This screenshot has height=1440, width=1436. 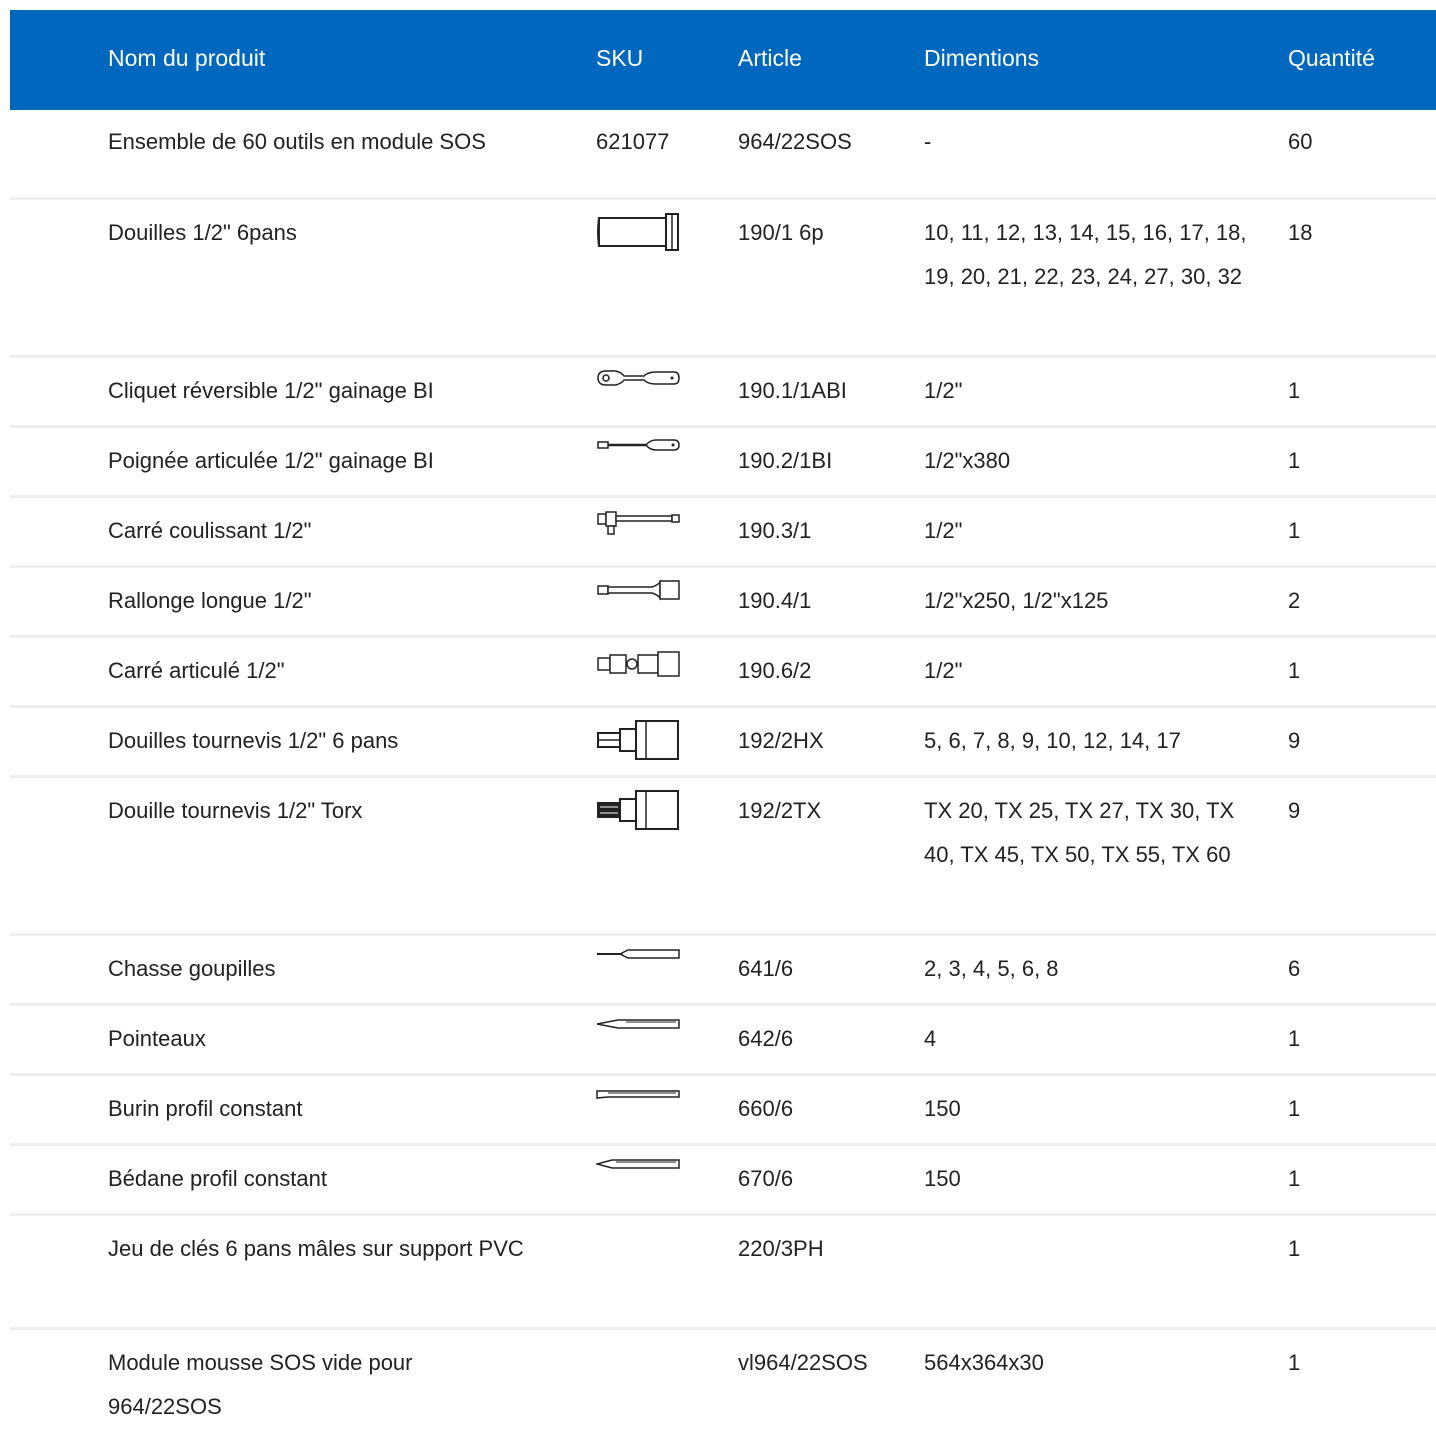 What do you see at coordinates (638, 524) in the screenshot?
I see `sliding-t-bar-icon` at bounding box center [638, 524].